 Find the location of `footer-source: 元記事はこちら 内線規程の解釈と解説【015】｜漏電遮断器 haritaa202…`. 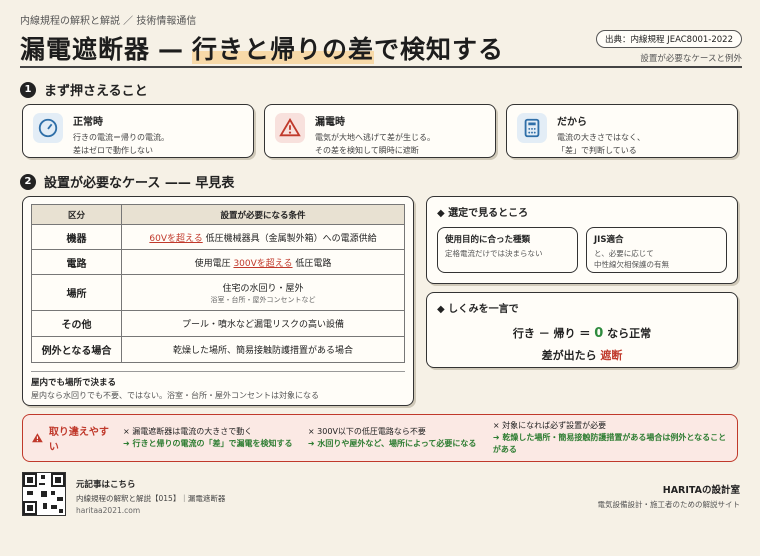

footer-source: 元記事はこちら 内線規程の解釈と解説【015】｜漏電遮断器 haritaa202… is located at coordinates (150, 496).